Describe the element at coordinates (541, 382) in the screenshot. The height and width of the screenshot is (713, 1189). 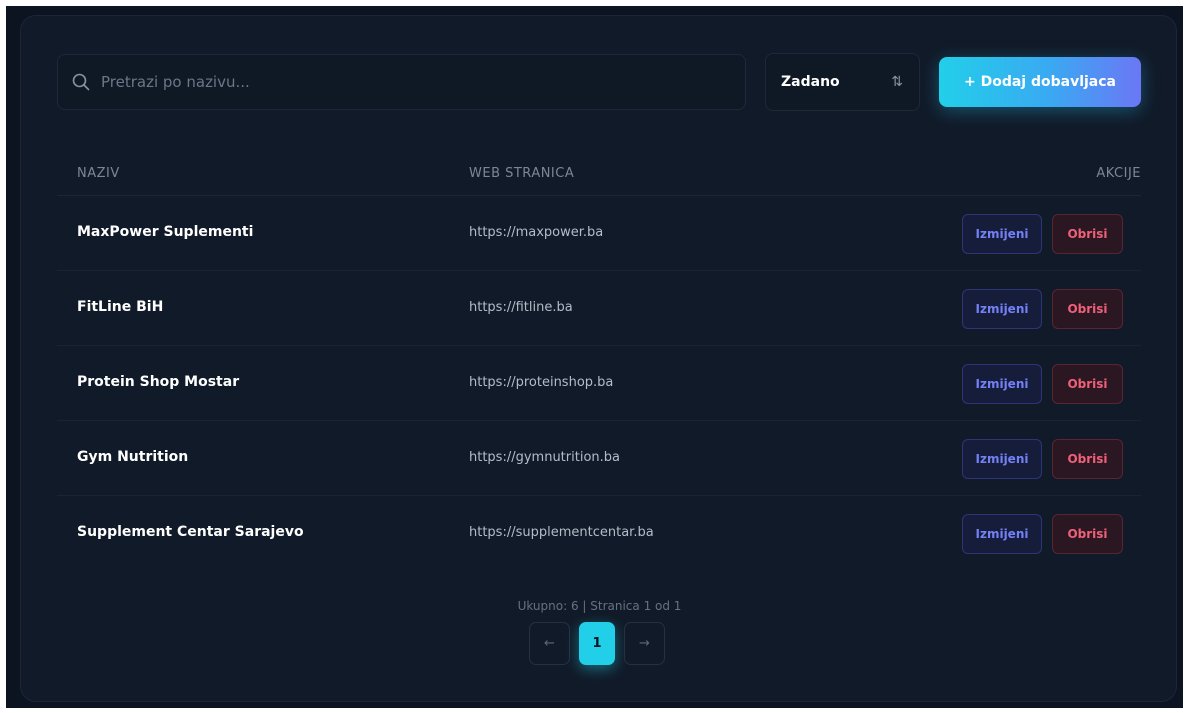
I see `supplier-website: https://proteinshop.ba` at that location.